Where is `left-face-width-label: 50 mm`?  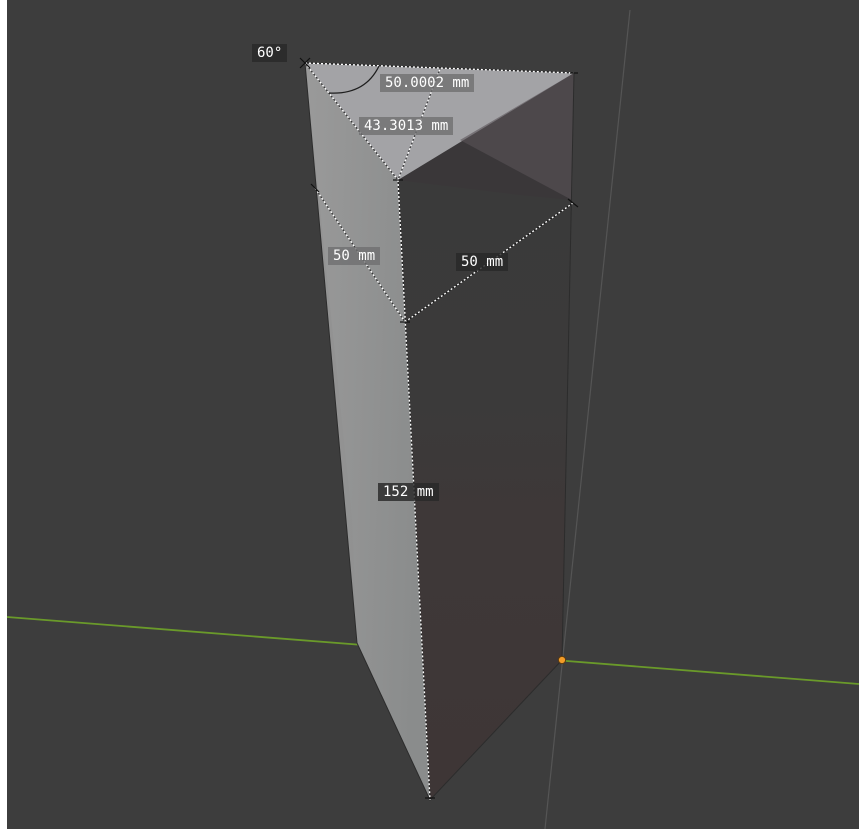
left-face-width-label: 50 mm is located at coordinates (354, 256).